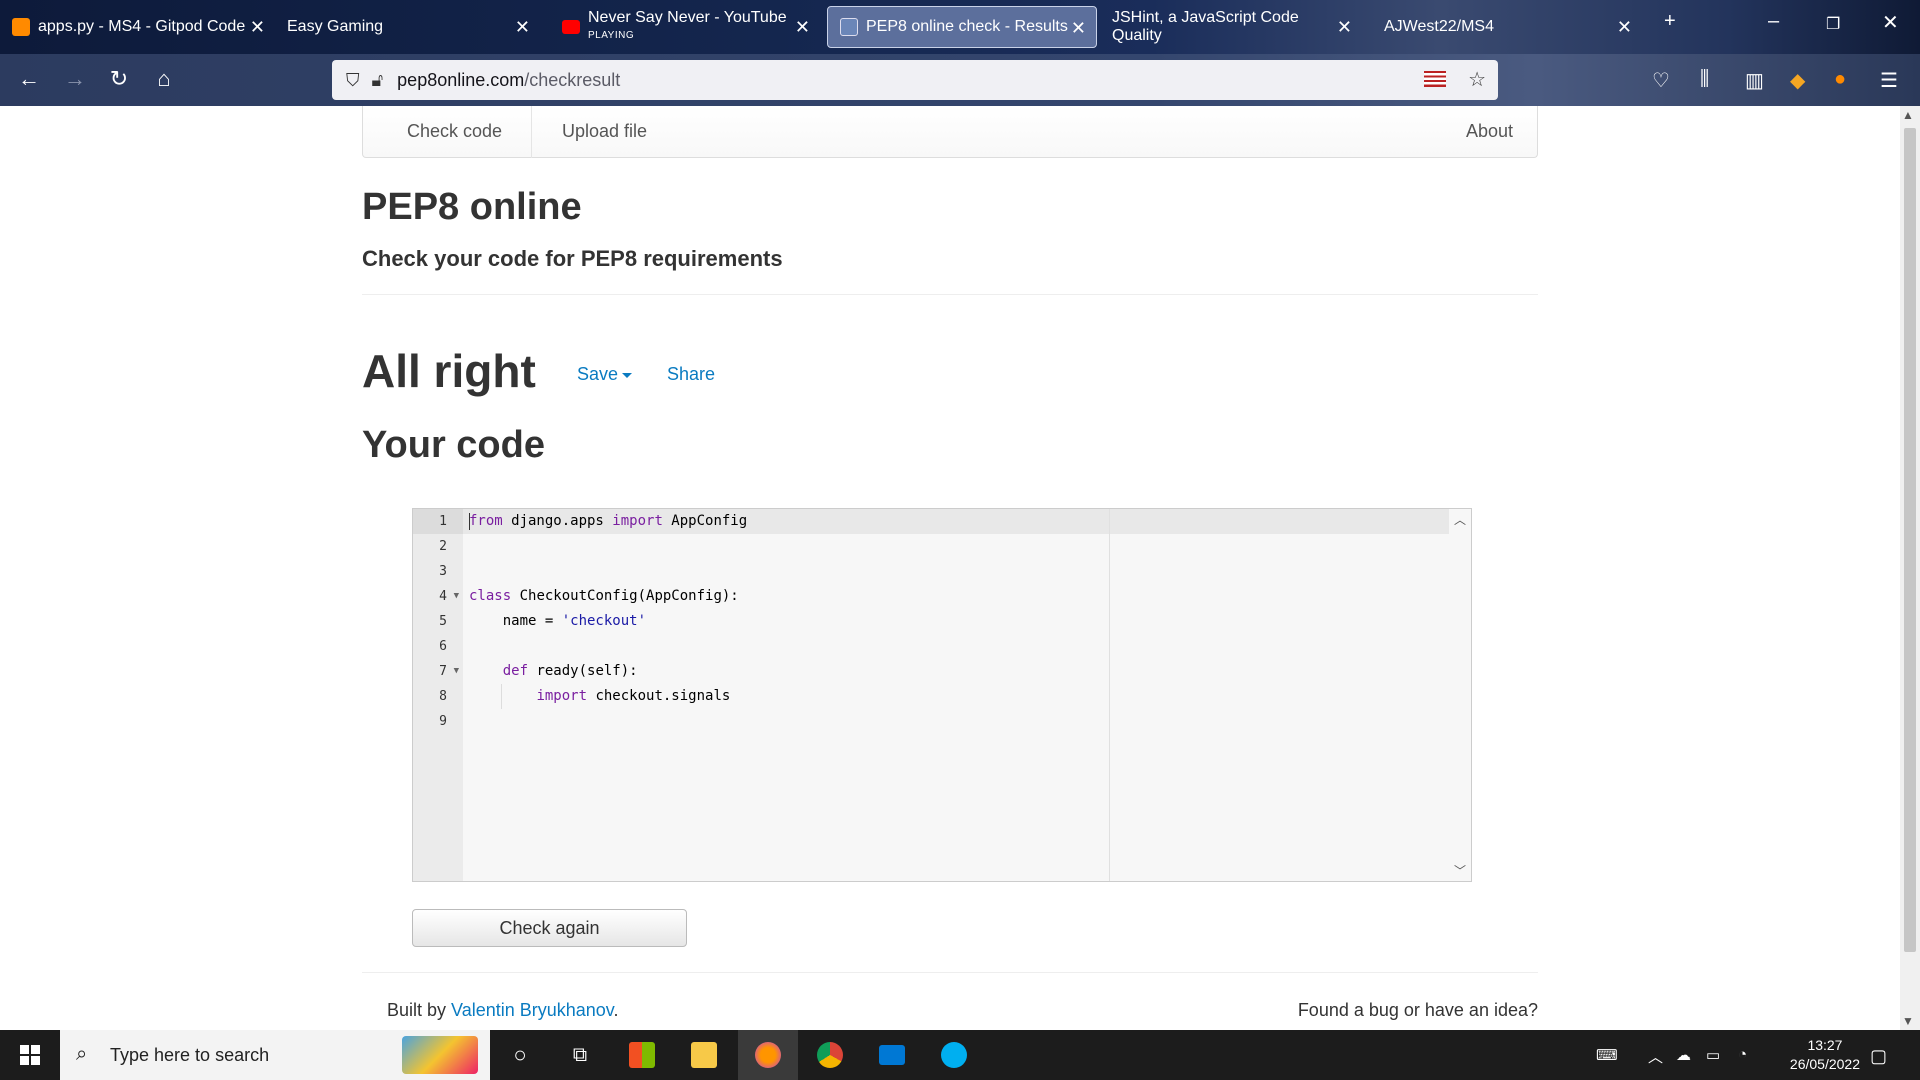  I want to click on mail-icon, so click(892, 1055).